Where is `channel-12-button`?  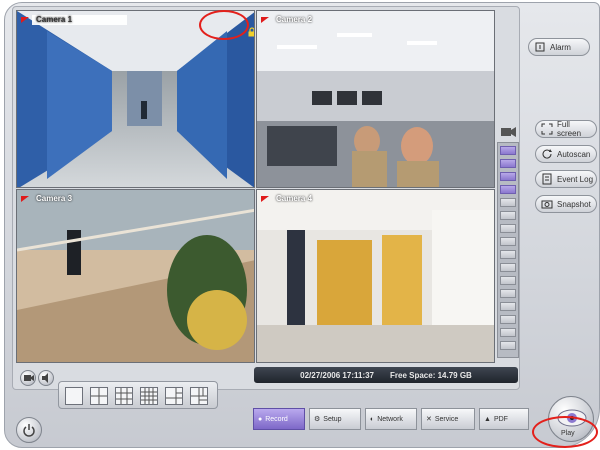
channel-12-button is located at coordinates (508, 293).